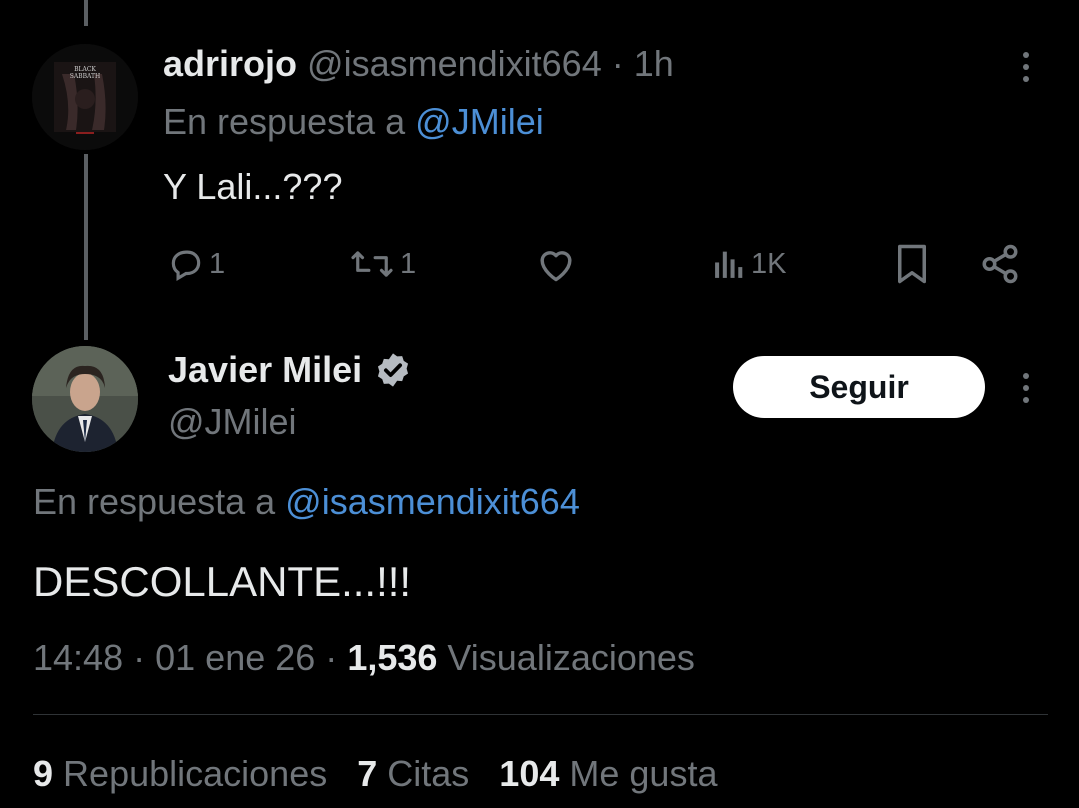 The height and width of the screenshot is (808, 1079). I want to click on svg-text: SABBATH, so click(85, 76).